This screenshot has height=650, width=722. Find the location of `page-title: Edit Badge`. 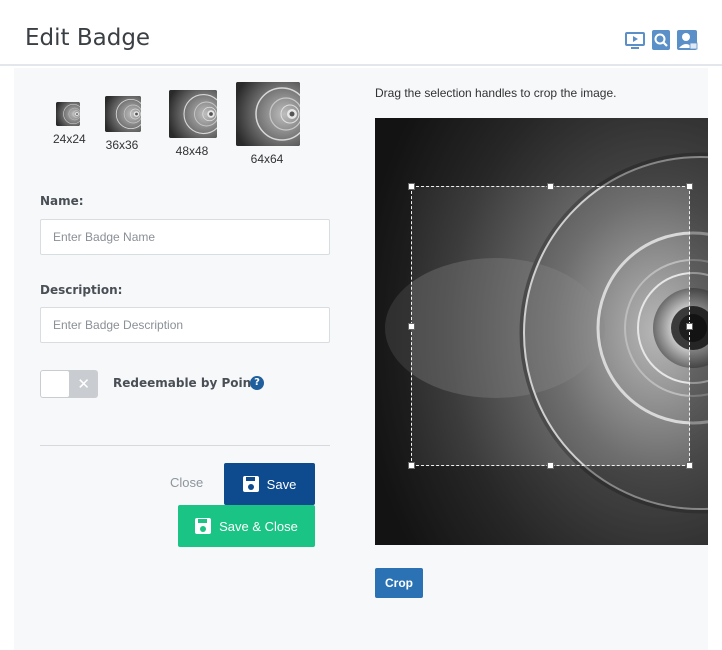

page-title: Edit Badge is located at coordinates (88, 38).